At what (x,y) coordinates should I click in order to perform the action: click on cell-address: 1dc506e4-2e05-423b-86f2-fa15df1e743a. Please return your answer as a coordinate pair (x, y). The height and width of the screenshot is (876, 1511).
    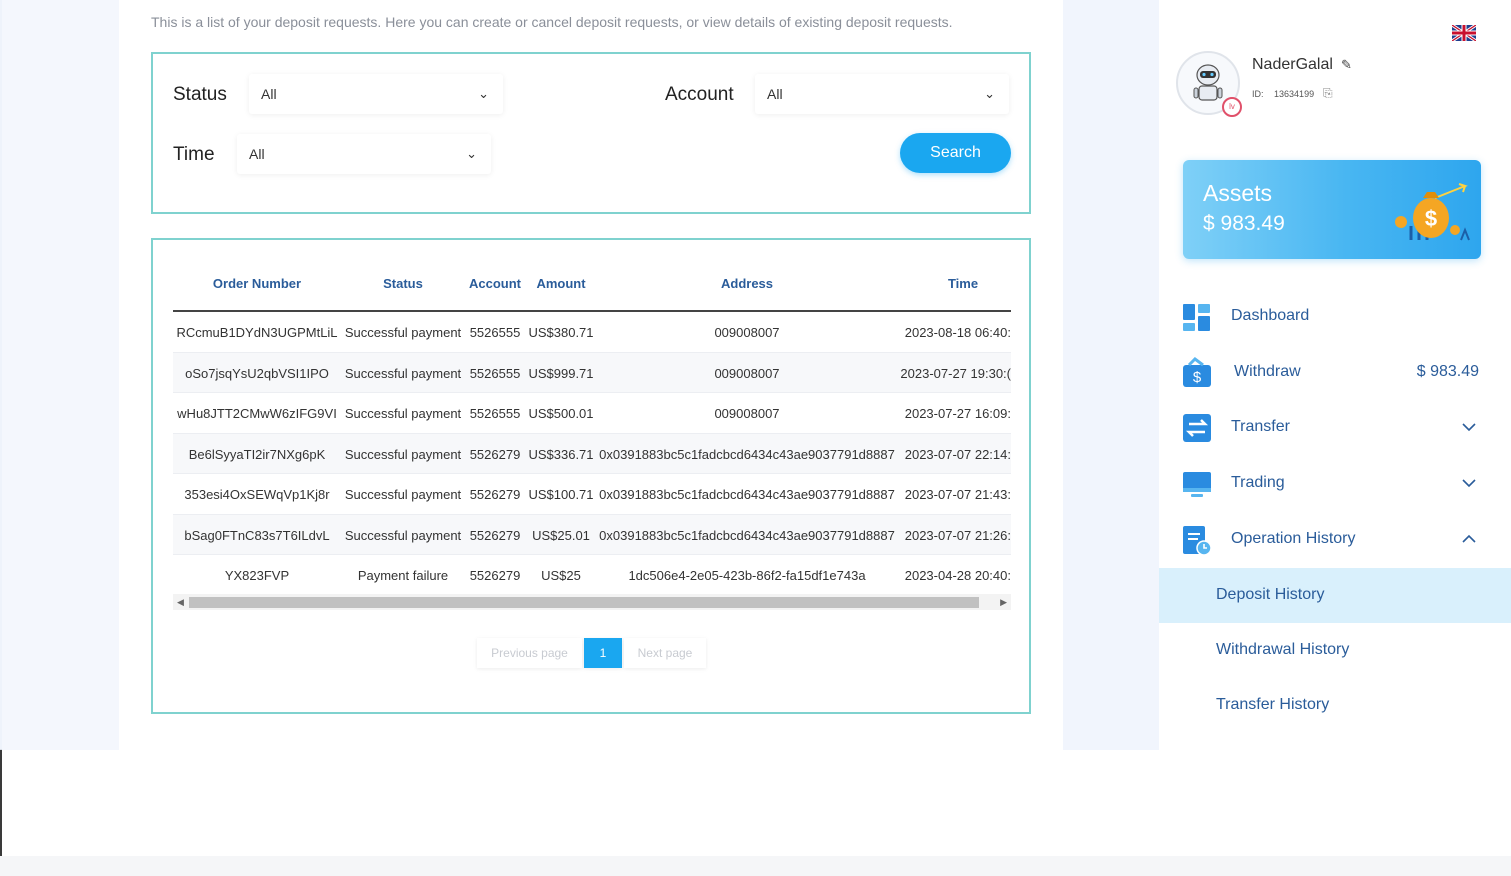
    Looking at the image, I should click on (747, 575).